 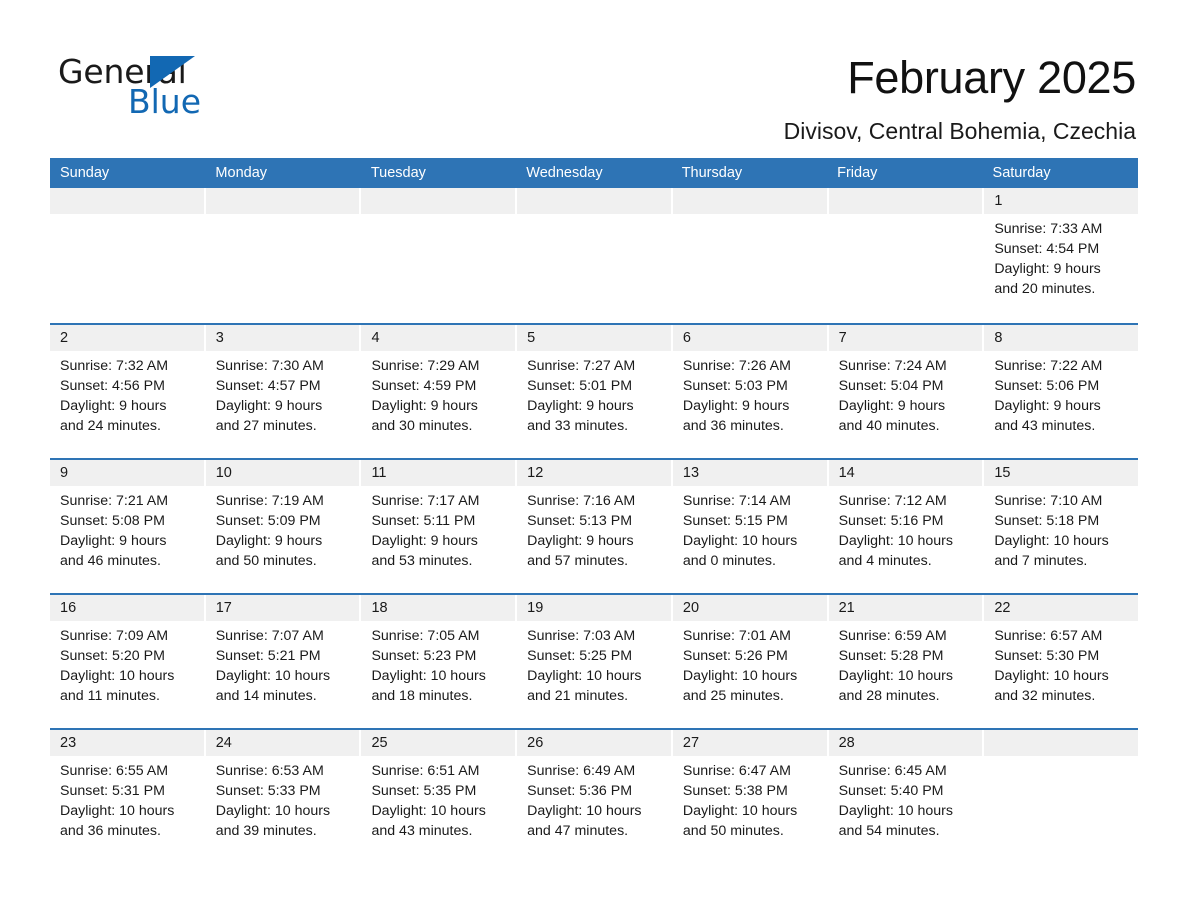 What do you see at coordinates (282, 473) in the screenshot?
I see `day-number: 10` at bounding box center [282, 473].